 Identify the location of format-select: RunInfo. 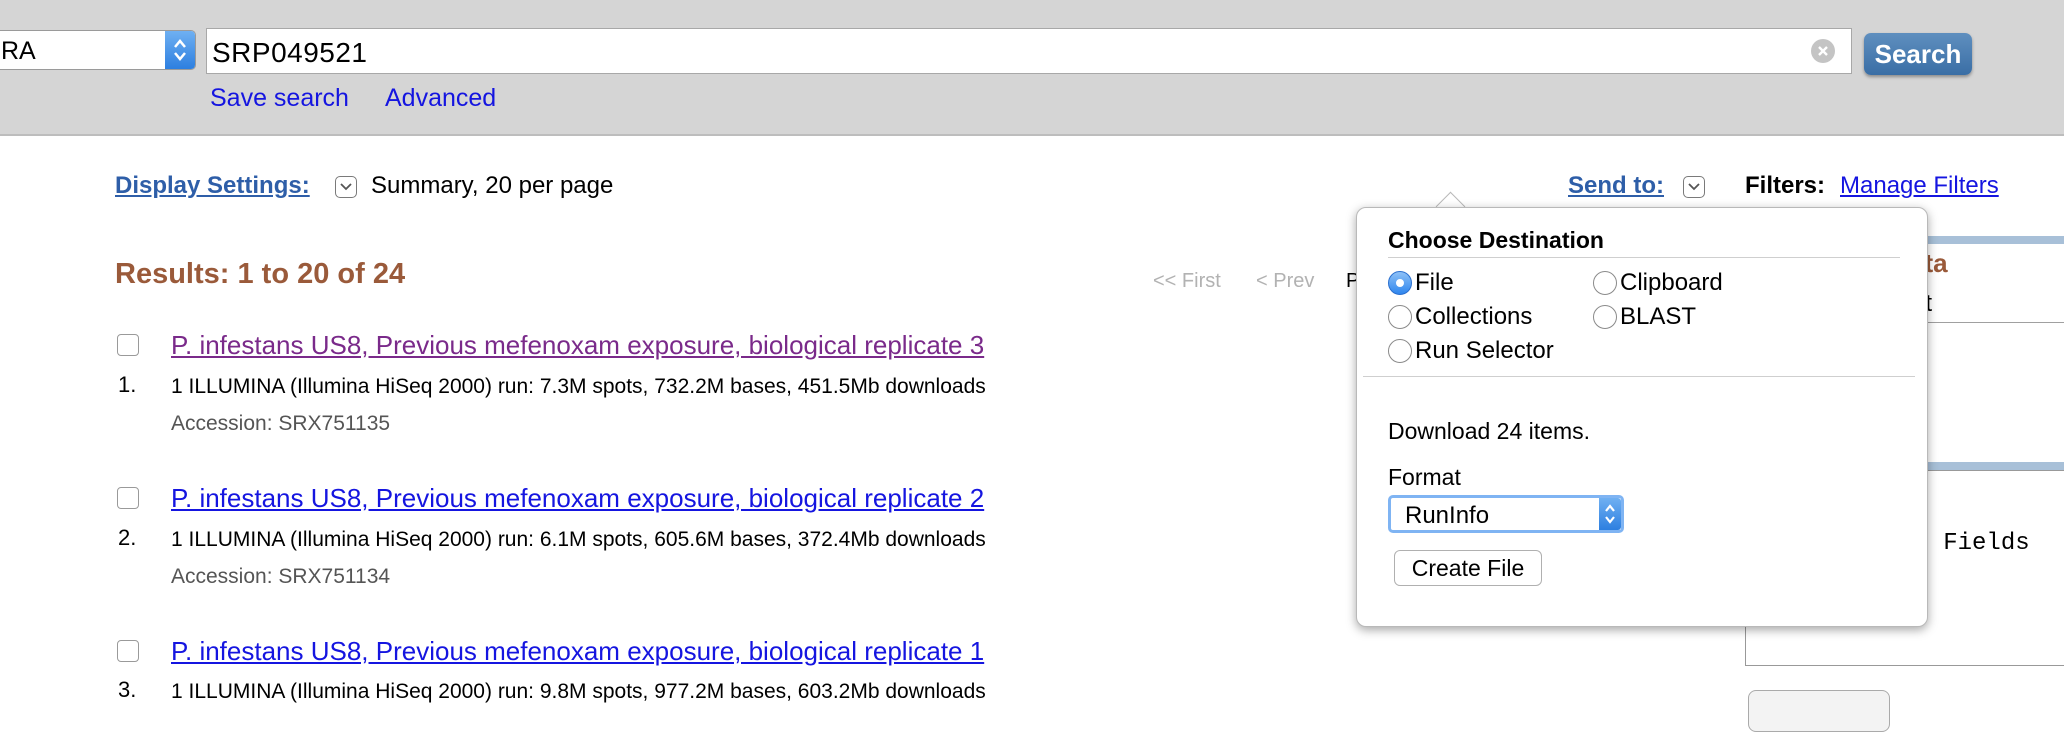
(1506, 514).